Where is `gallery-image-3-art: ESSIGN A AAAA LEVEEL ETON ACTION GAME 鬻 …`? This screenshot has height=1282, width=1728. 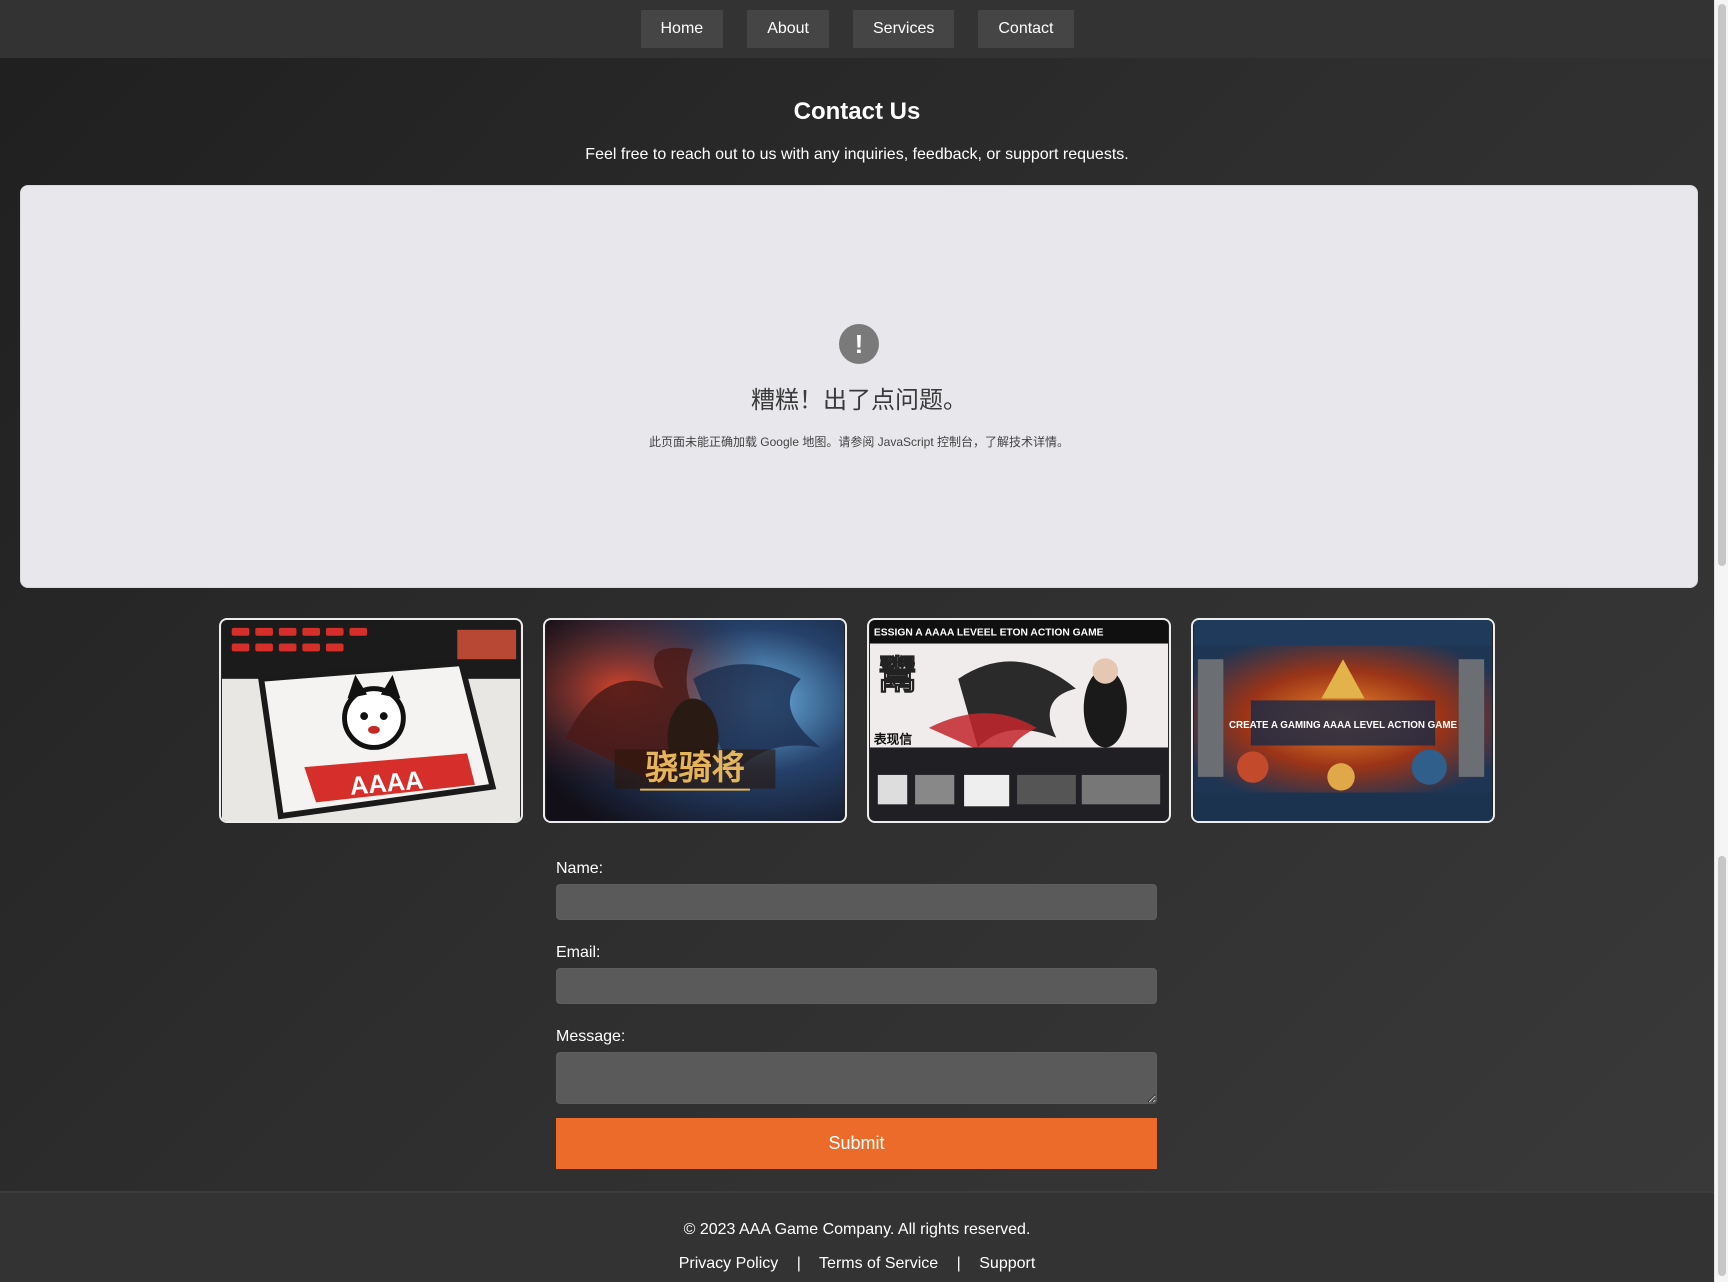 gallery-image-3-art: ESSIGN A AAAA LEVEEL ETON ACTION GAME 鬻 … is located at coordinates (1019, 720).